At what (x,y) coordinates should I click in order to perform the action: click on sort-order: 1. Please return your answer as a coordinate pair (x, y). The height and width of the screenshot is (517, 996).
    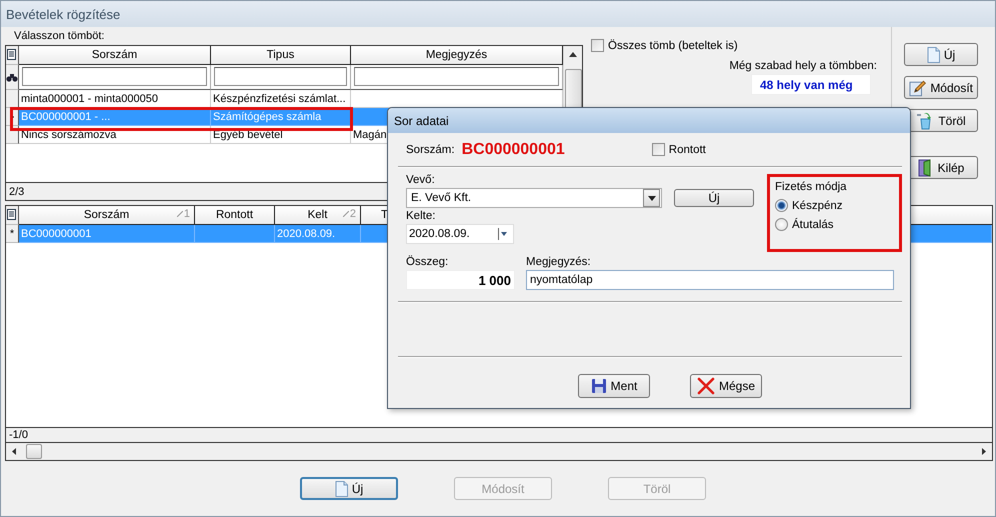
    Looking at the image, I should click on (187, 214).